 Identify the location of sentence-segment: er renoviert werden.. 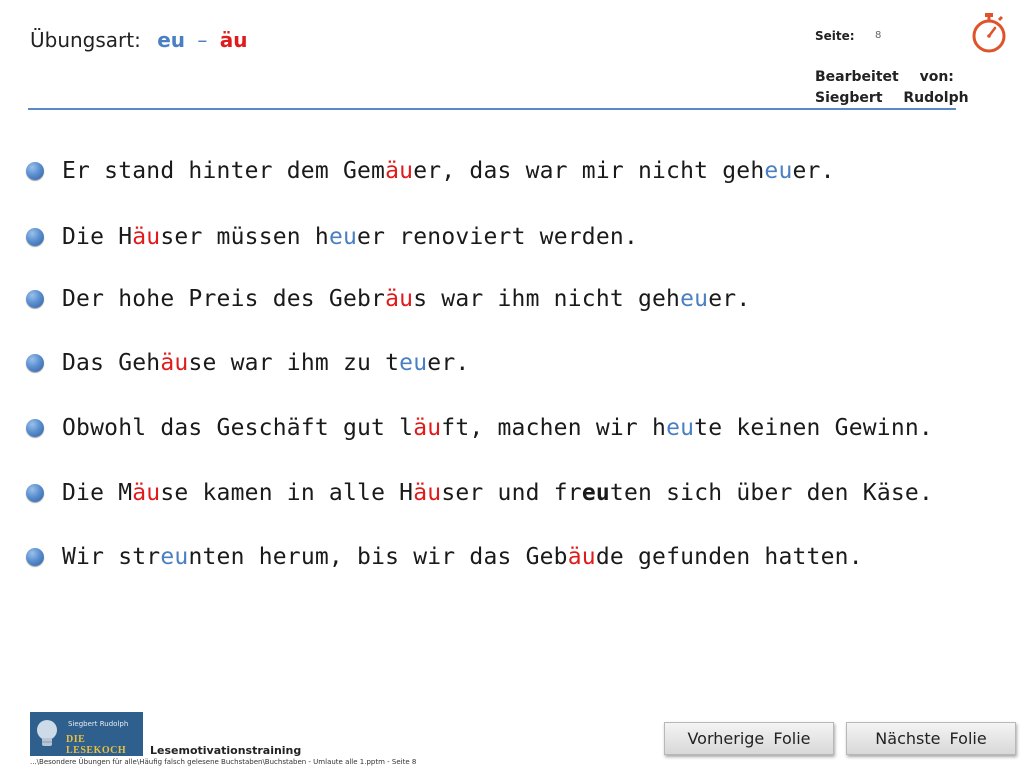
(497, 237).